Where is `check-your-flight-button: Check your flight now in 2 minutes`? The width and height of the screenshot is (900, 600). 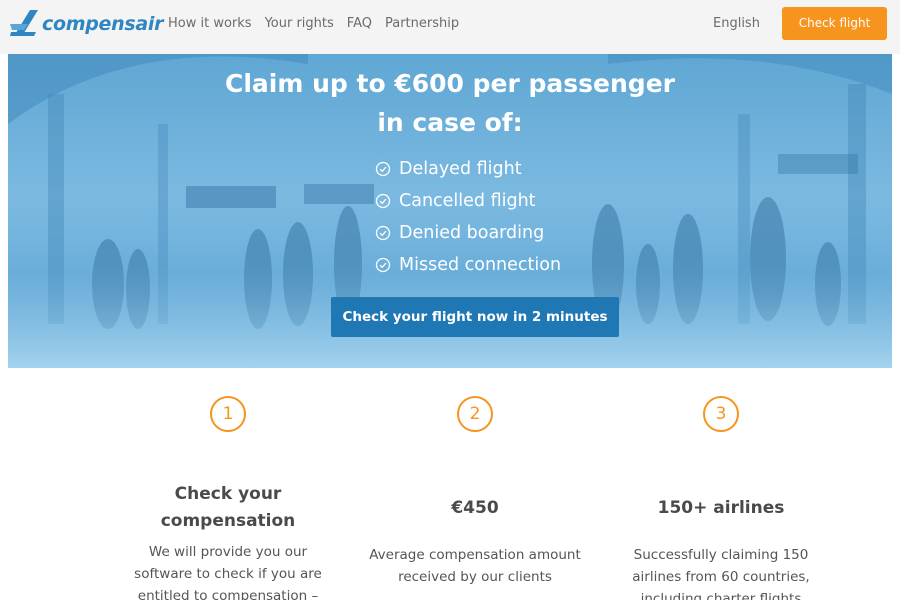 check-your-flight-button: Check your flight now in 2 minutes is located at coordinates (475, 317).